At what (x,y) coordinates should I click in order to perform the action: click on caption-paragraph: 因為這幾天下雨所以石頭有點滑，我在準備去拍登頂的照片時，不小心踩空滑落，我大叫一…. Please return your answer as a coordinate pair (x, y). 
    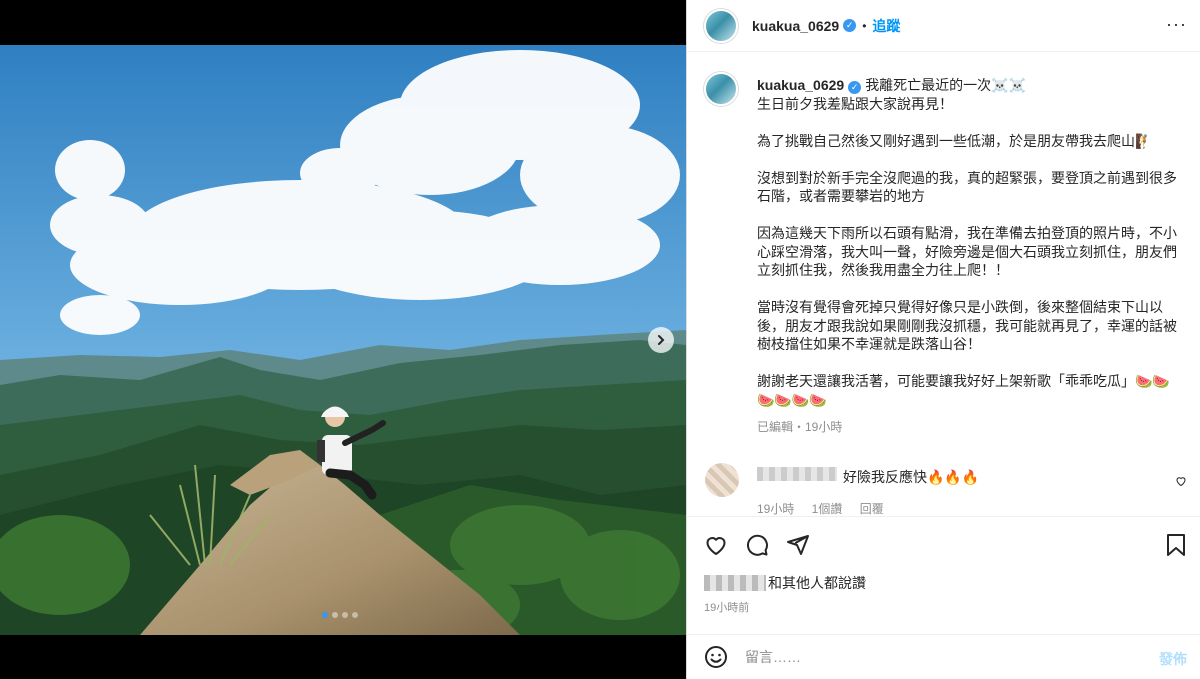
    Looking at the image, I should click on (967, 251).